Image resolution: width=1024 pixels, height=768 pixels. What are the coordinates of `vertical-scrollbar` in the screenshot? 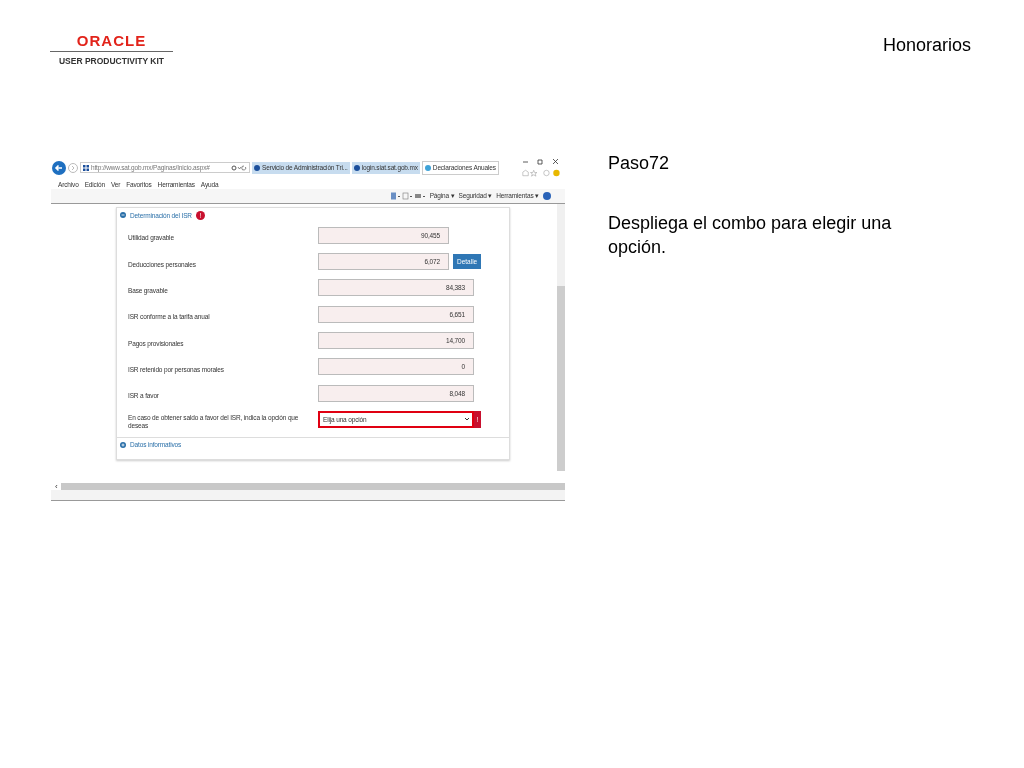 It's located at (561, 338).